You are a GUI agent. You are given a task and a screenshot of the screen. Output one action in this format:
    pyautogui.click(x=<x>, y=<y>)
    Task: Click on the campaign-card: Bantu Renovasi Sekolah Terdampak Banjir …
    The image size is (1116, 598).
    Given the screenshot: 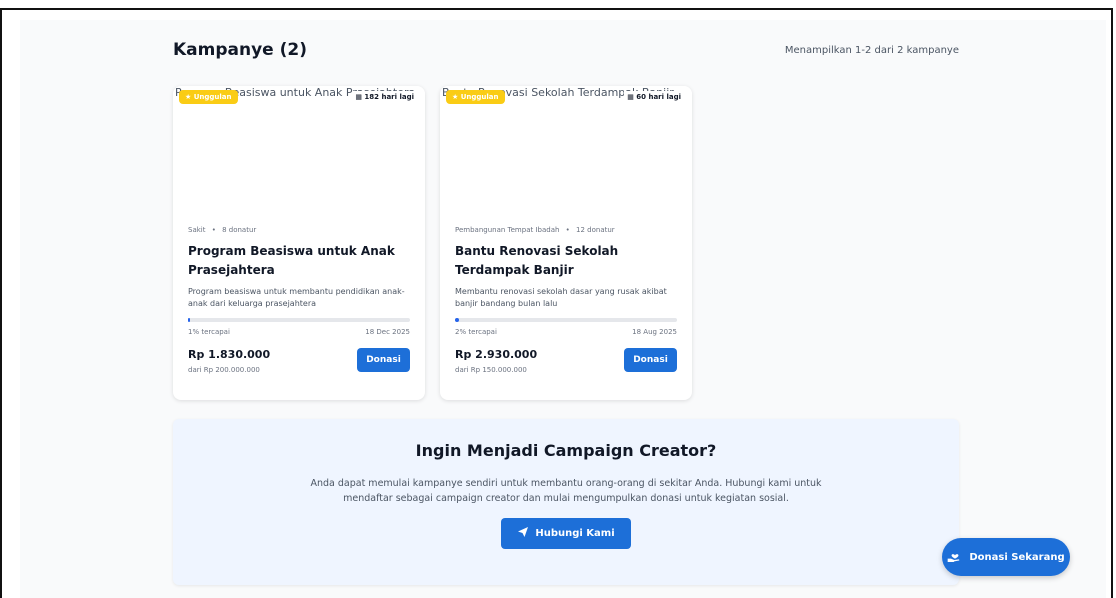 What is the action you would take?
    pyautogui.click(x=566, y=243)
    